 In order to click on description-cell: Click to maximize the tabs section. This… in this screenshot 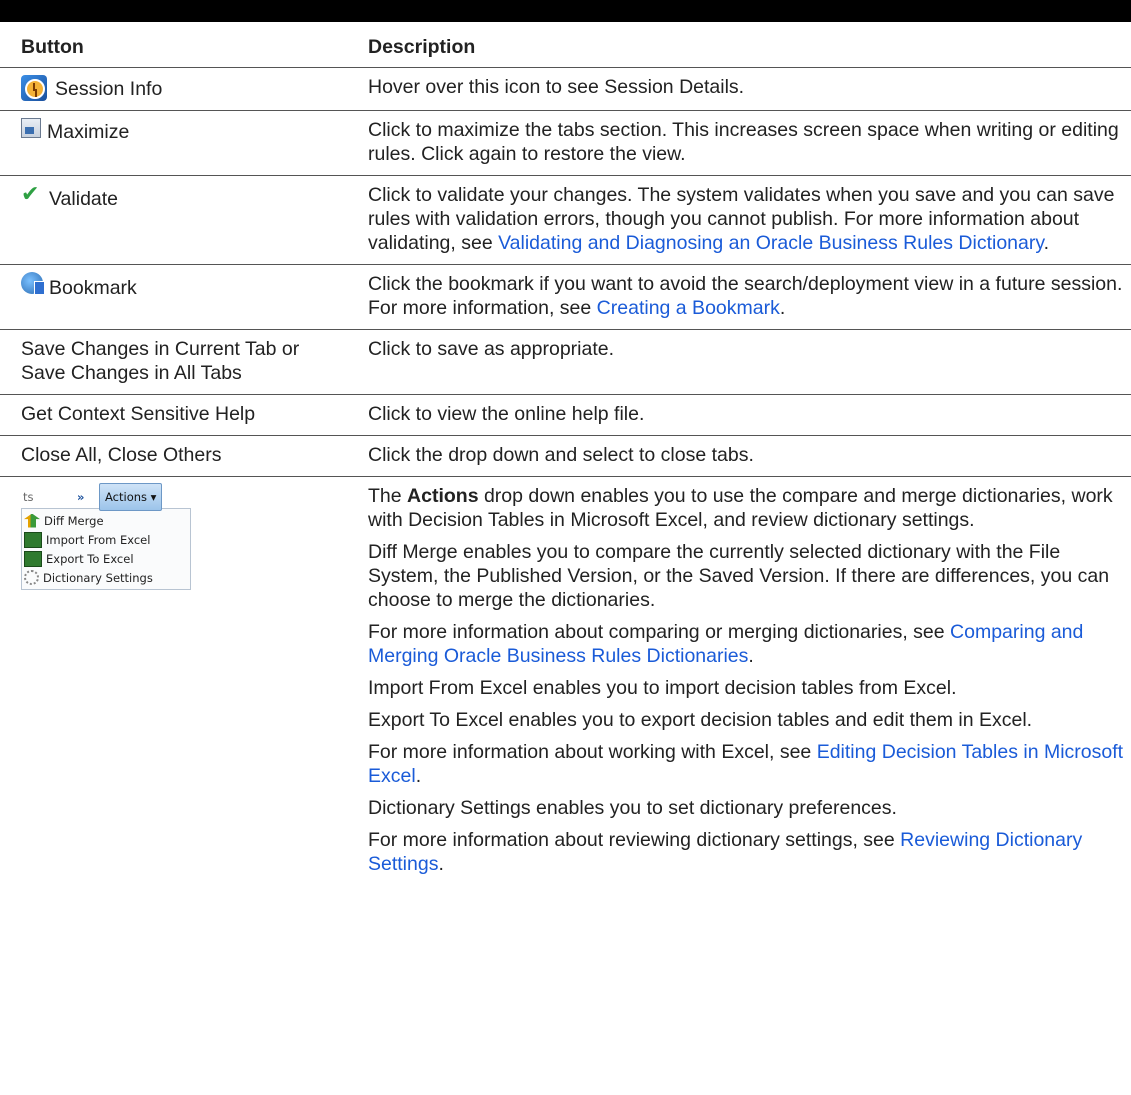, I will do `click(743, 143)`.